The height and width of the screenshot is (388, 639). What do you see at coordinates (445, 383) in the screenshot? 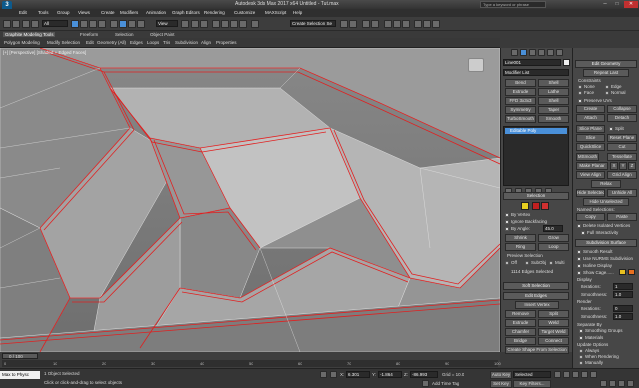
I see `add-time-tag-text: Add Time Tag` at bounding box center [445, 383].